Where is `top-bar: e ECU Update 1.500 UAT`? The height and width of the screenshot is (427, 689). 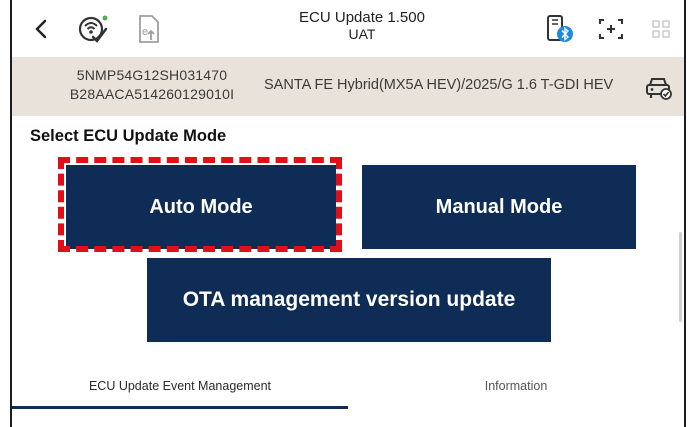 top-bar: e ECU Update 1.500 UAT is located at coordinates (348, 28).